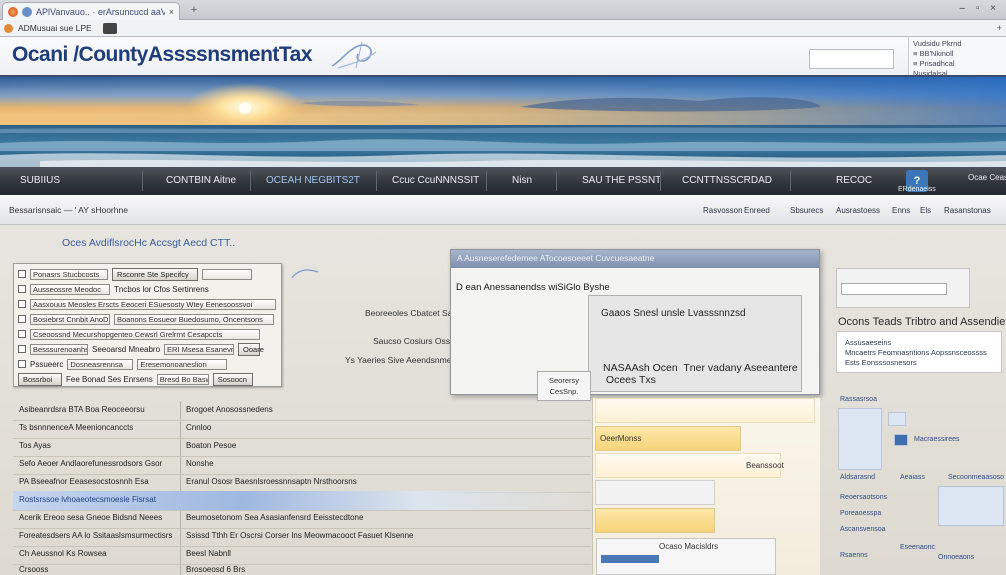 This screenshot has width=1006, height=575. Describe the element at coordinates (937, 439) in the screenshot. I see `side-link: Macraessirees` at that location.